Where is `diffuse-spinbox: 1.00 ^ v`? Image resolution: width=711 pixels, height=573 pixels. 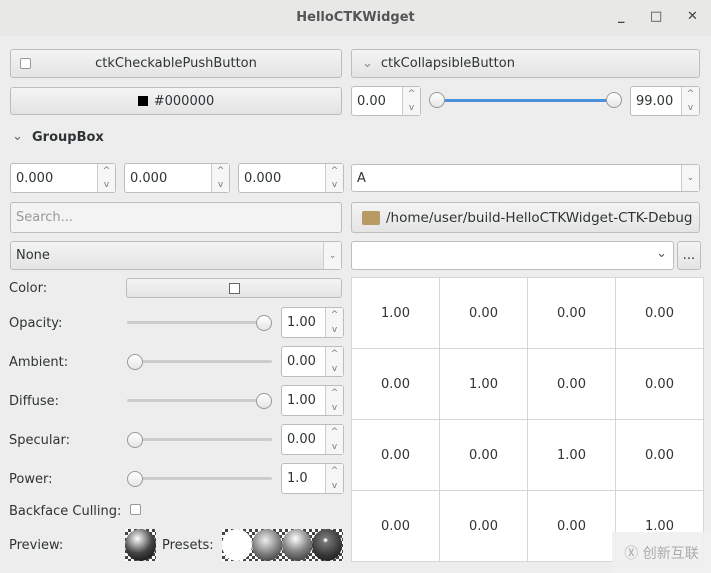 diffuse-spinbox: 1.00 ^ v is located at coordinates (312, 400).